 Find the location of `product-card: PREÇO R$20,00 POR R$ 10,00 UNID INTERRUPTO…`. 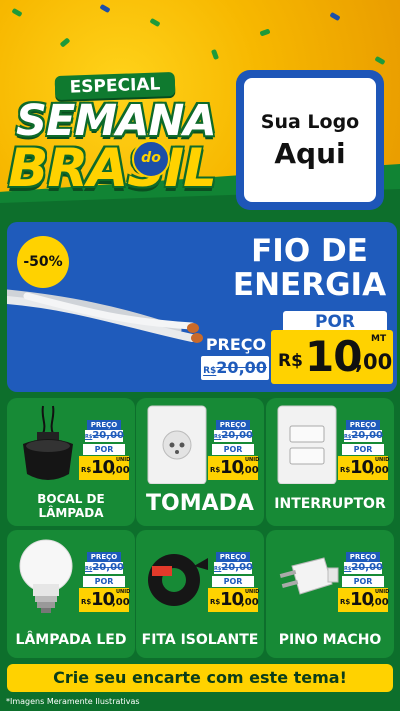

product-card: PREÇO R$20,00 POR R$ 10,00 UNID INTERRUPTO… is located at coordinates (330, 462).